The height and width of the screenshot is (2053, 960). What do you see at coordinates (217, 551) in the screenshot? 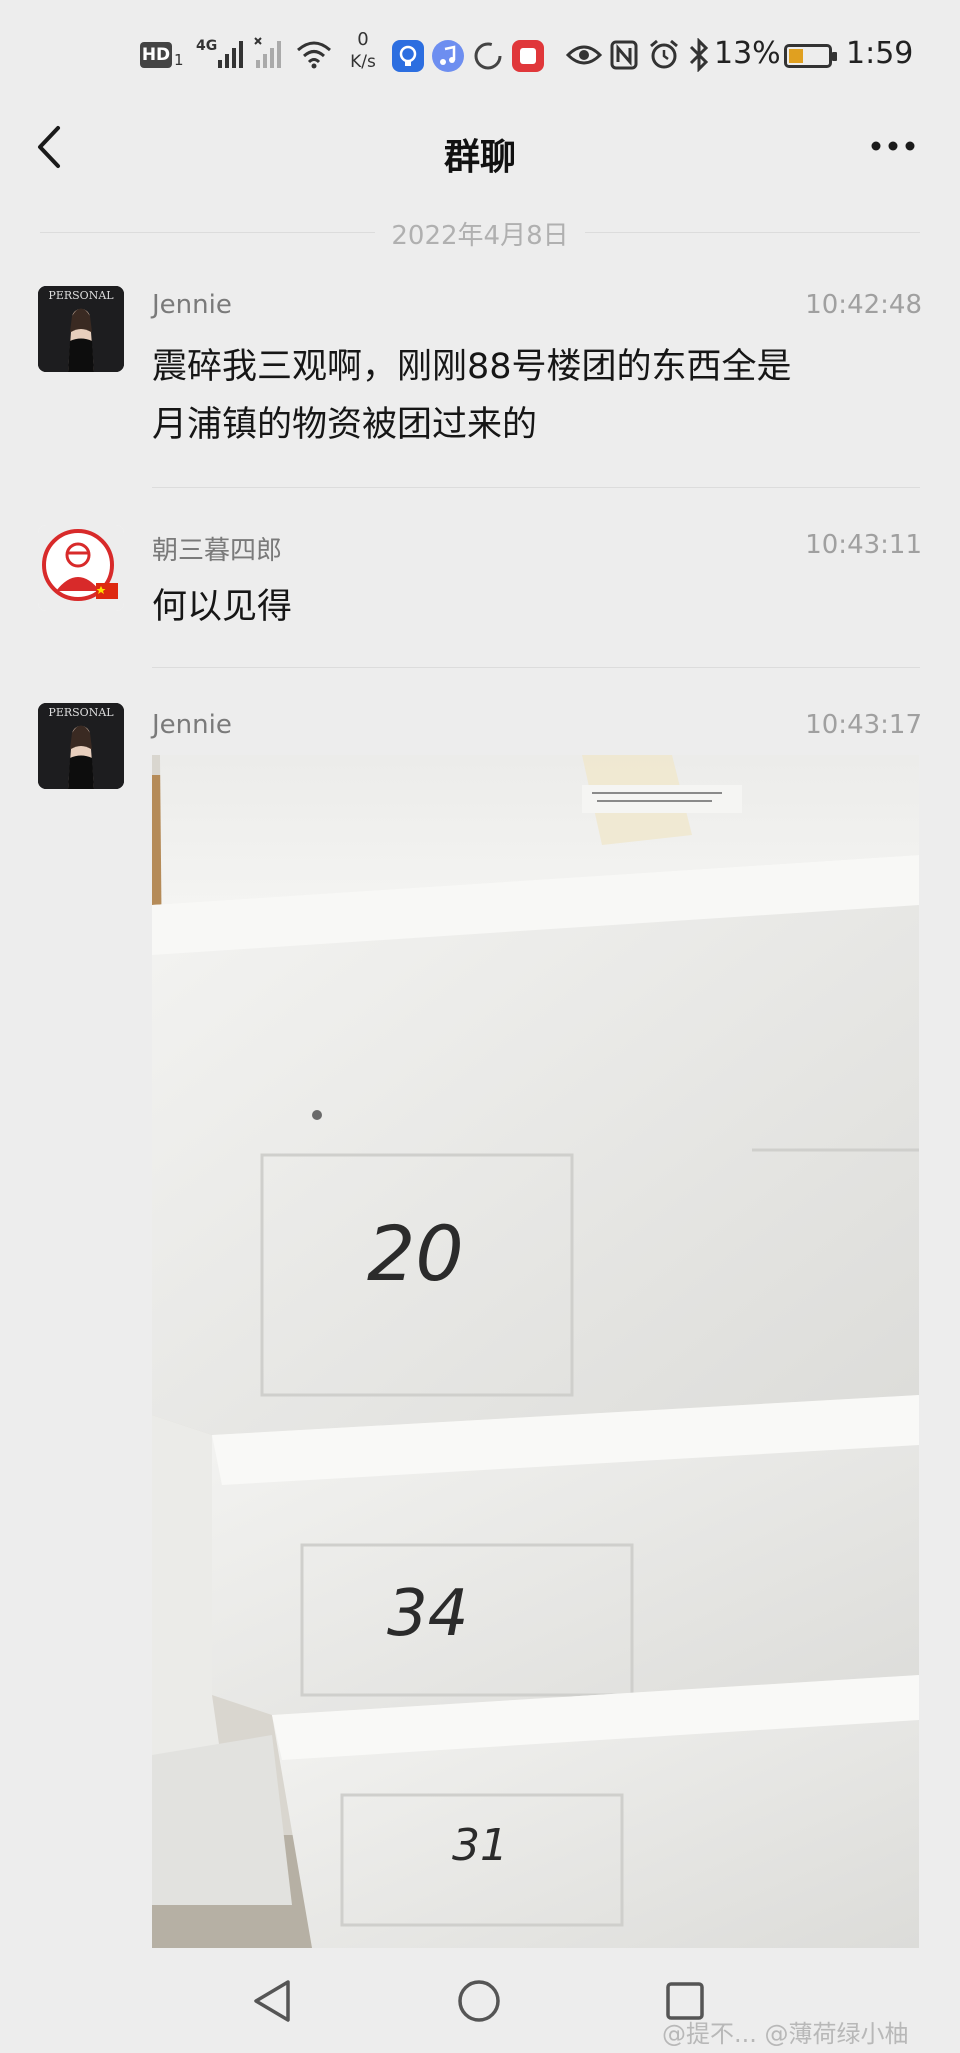
I see `sender-name: 朝三暮四郎` at bounding box center [217, 551].